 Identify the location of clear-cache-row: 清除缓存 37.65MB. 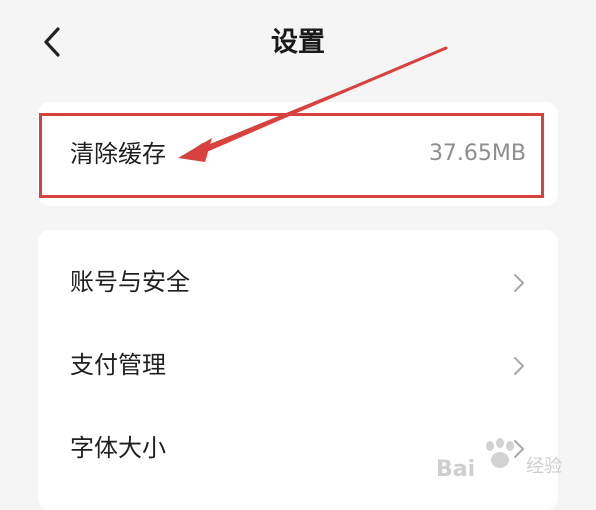
(298, 154).